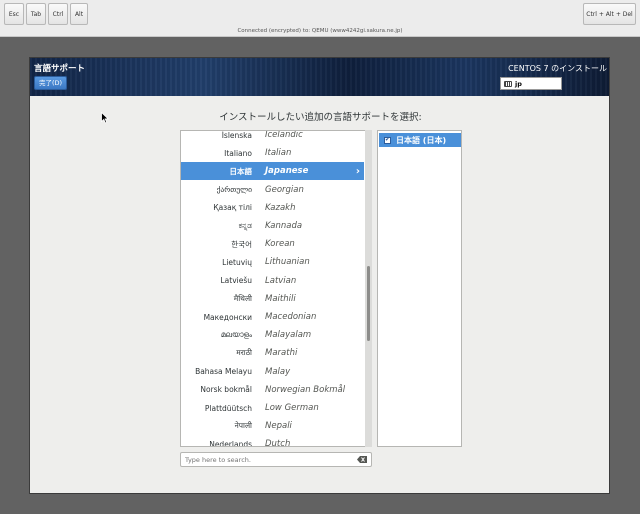 The height and width of the screenshot is (514, 640). What do you see at coordinates (557, 68) in the screenshot?
I see `install-title: CENTOS 7 のインストール` at bounding box center [557, 68].